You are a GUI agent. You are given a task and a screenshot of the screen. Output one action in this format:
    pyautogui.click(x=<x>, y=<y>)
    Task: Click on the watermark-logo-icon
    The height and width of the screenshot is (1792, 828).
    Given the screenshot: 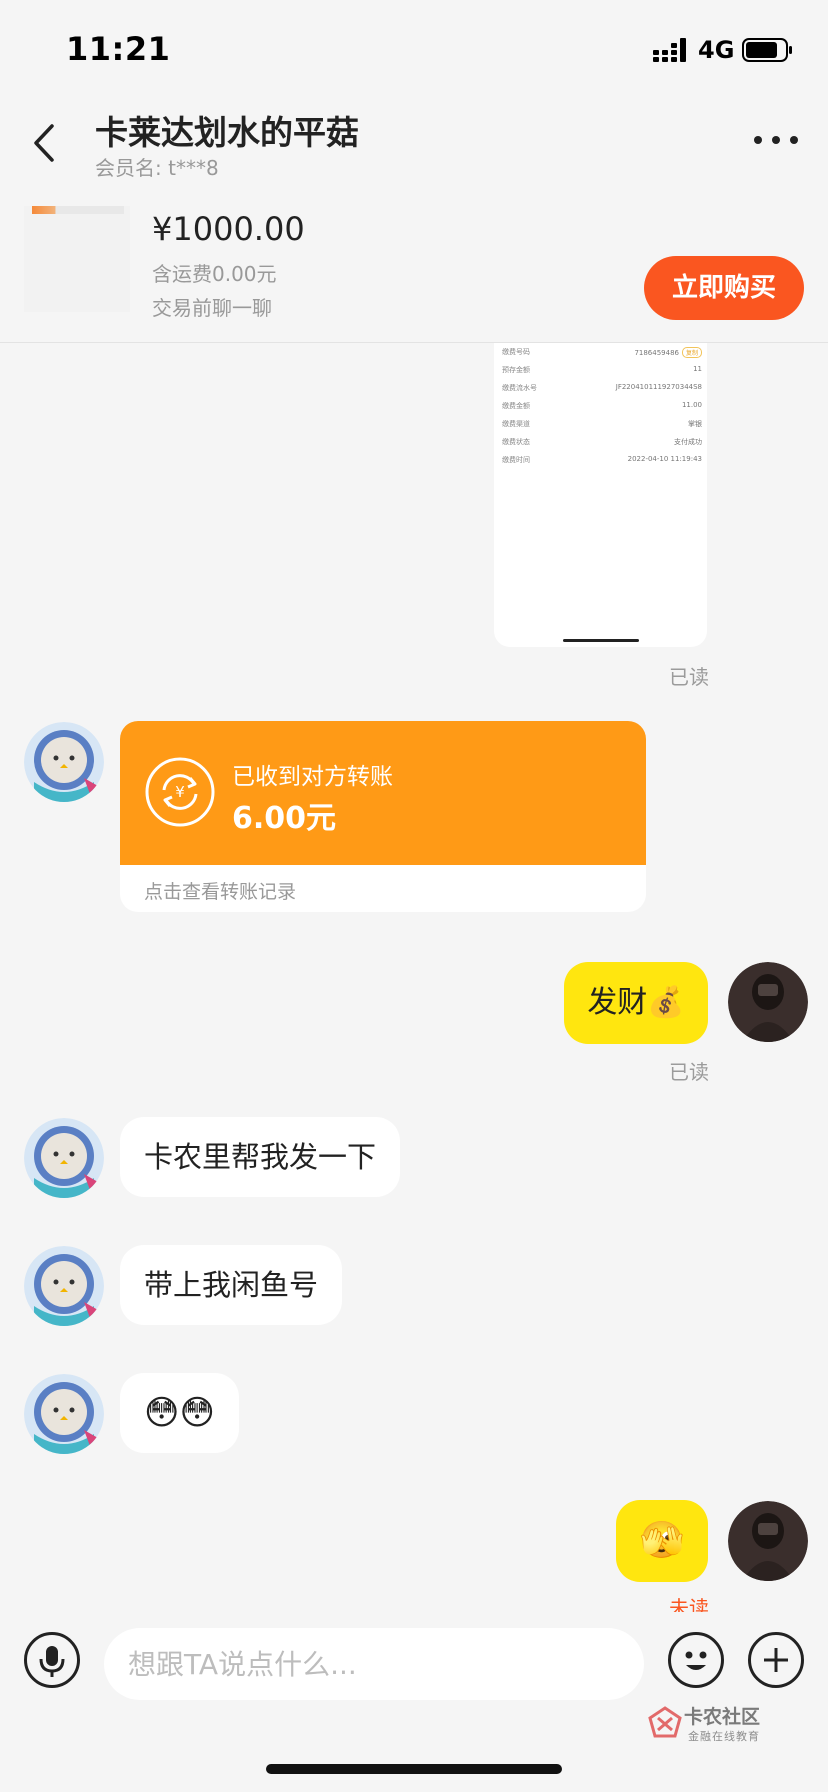 What is the action you would take?
    pyautogui.click(x=665, y=1722)
    